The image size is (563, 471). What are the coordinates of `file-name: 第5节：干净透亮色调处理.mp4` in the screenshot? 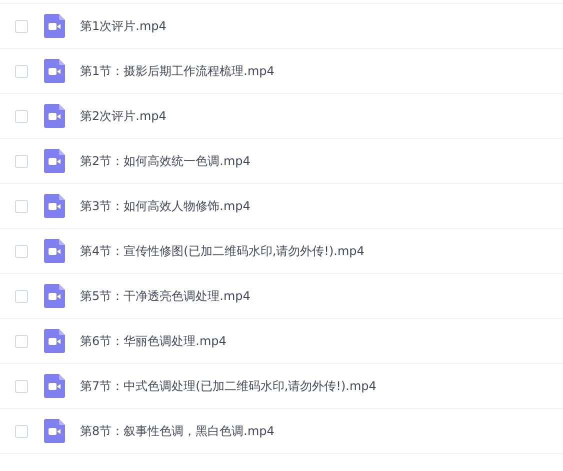 It's located at (165, 296).